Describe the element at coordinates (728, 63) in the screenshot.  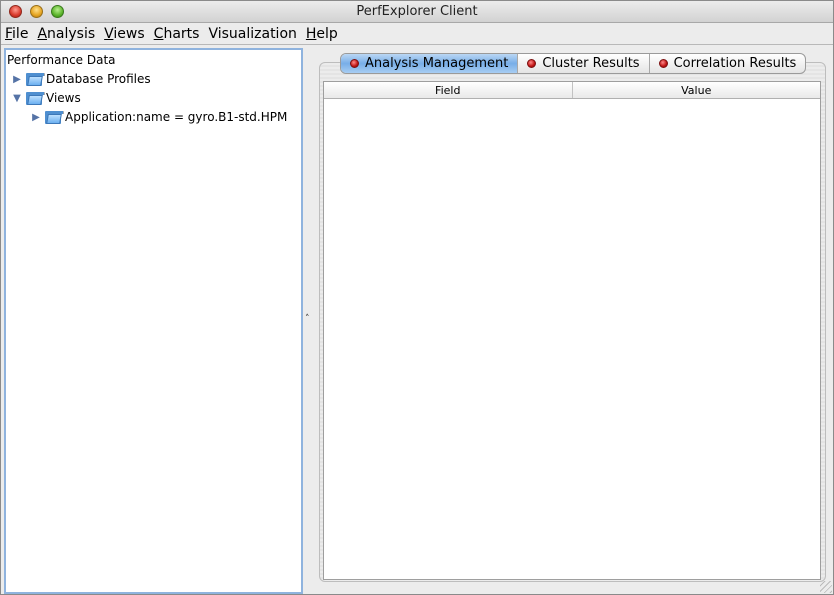
I see `tab-correlation-results: Correlation Results` at that location.